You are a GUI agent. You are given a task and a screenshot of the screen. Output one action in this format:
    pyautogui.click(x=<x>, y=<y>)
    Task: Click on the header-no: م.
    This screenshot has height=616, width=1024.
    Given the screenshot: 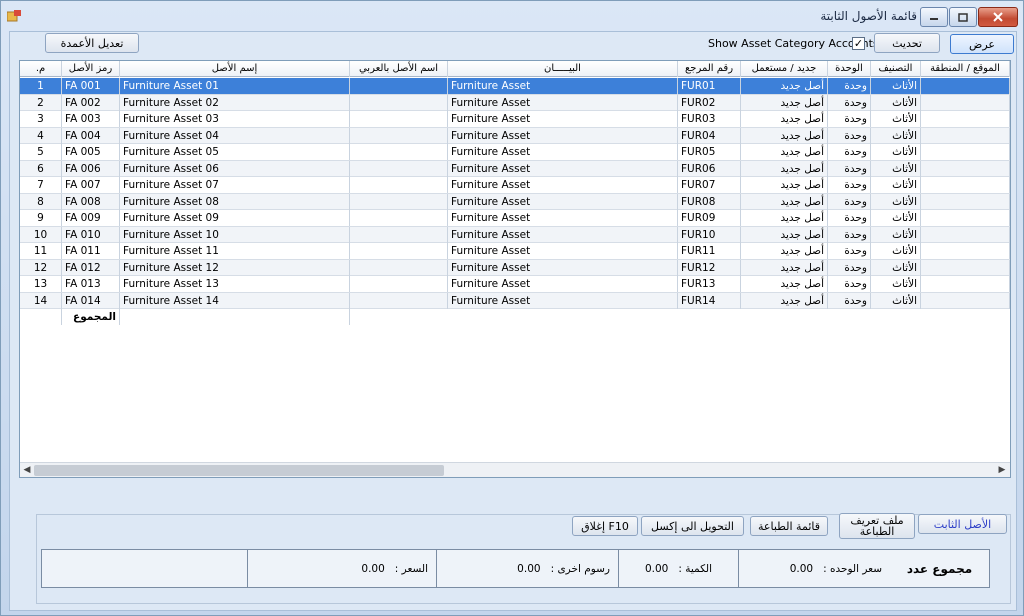 What is the action you would take?
    pyautogui.click(x=41, y=69)
    